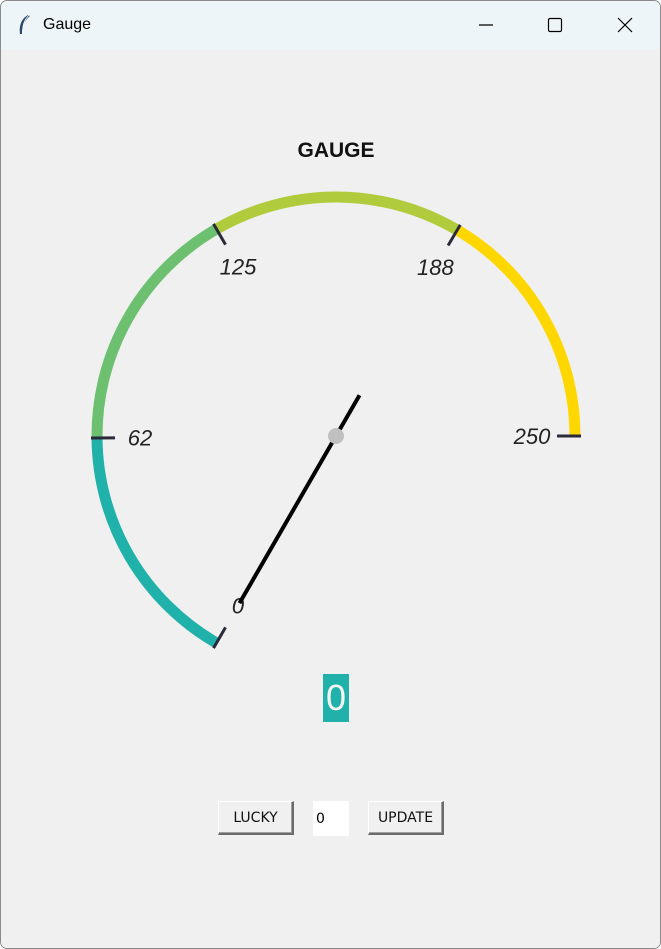  I want to click on maximize-icon, so click(555, 25).